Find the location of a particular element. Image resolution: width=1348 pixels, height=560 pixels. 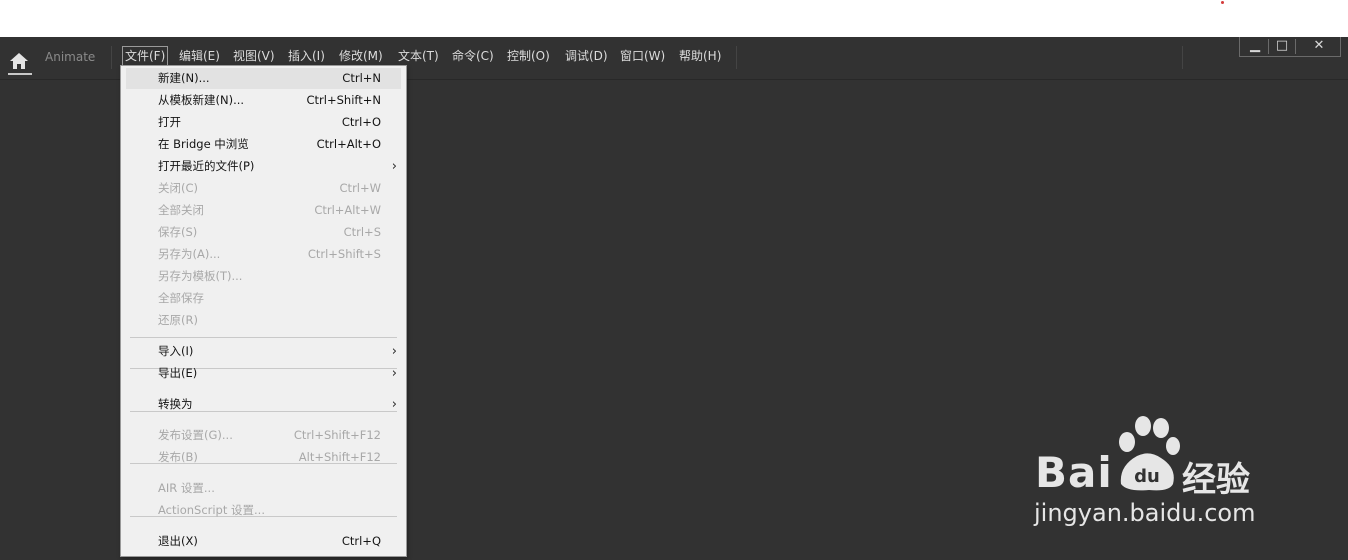

menu-3: 插入(I) is located at coordinates (306, 56).